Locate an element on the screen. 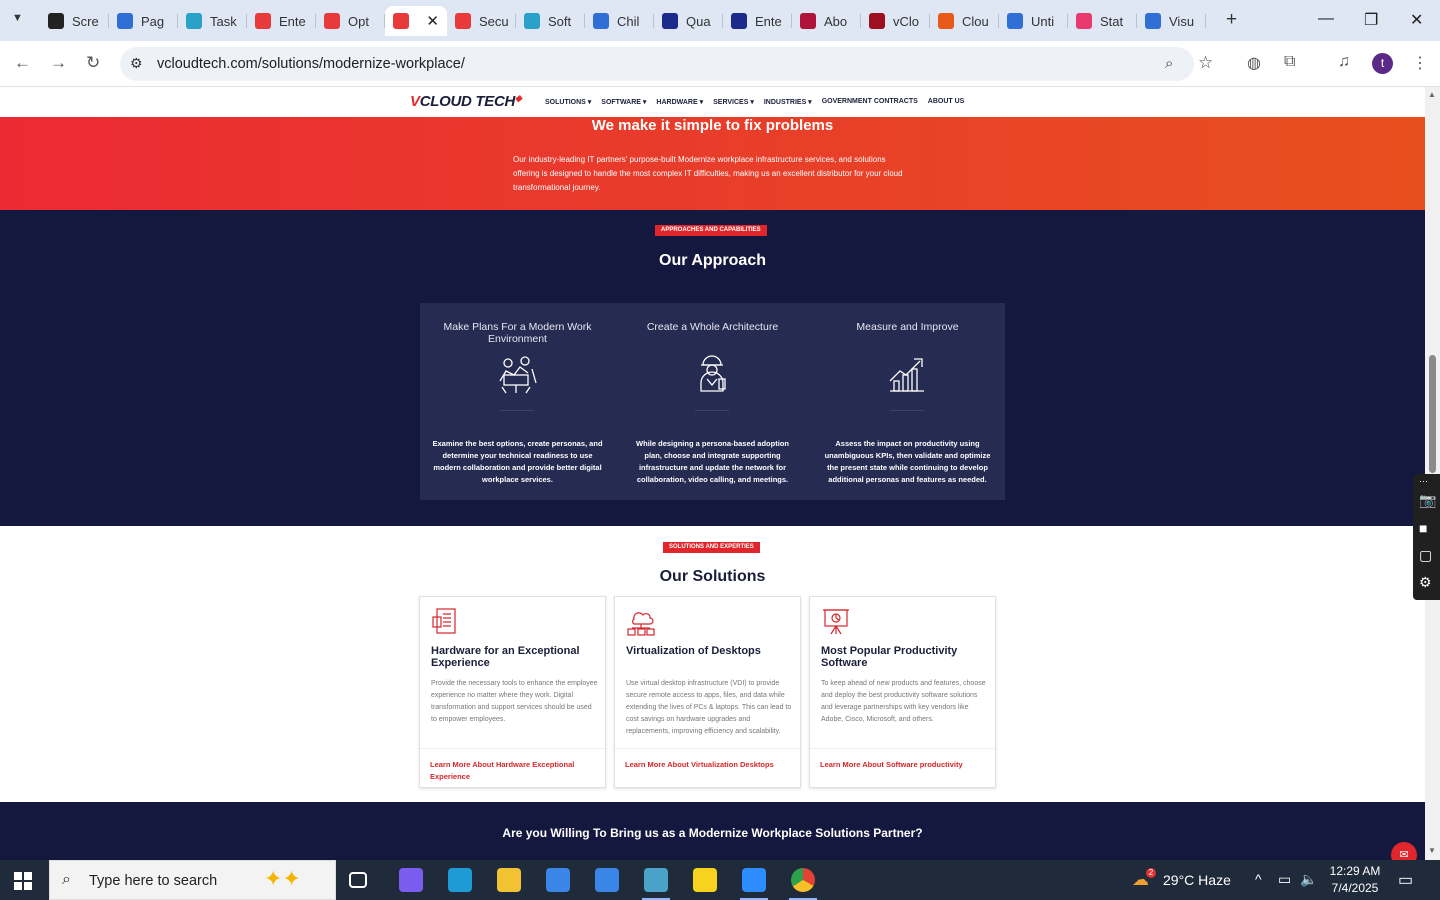 This screenshot has height=900, width=1440. video-icon: ■ is located at coordinates (1423, 528).